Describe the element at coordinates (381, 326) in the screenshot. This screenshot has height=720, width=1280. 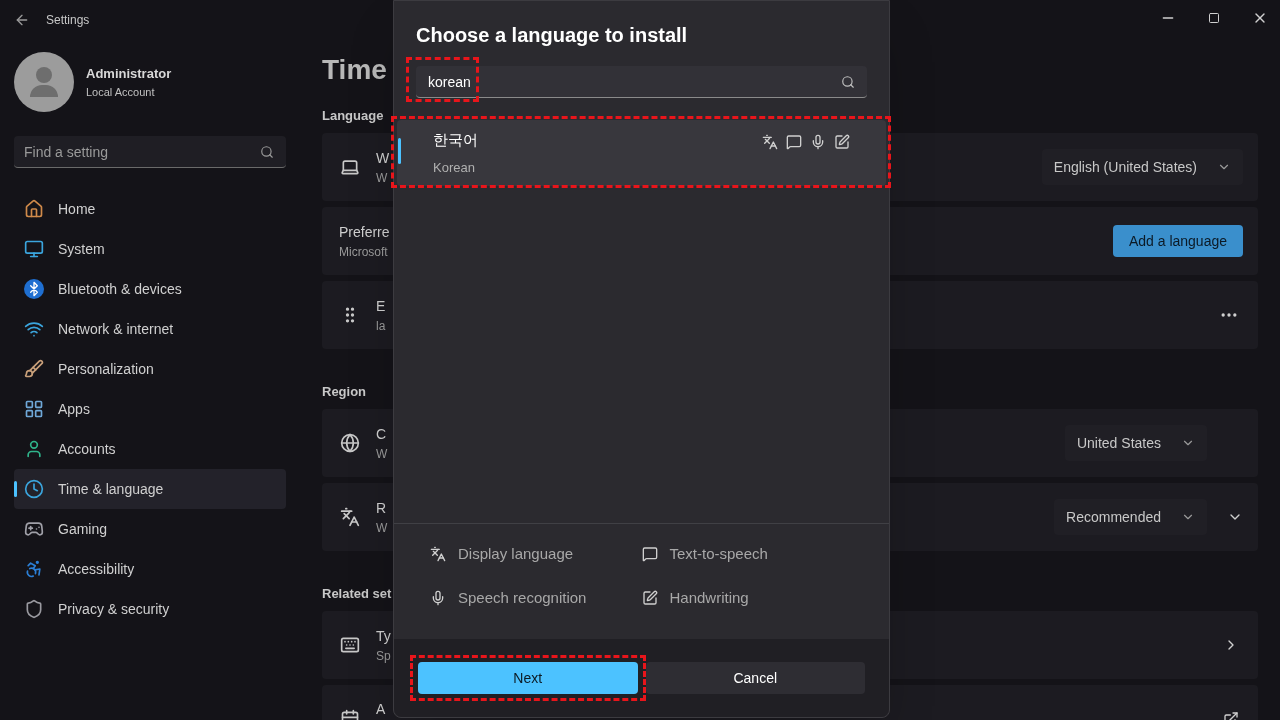
I see `card-subtitle: la` at that location.